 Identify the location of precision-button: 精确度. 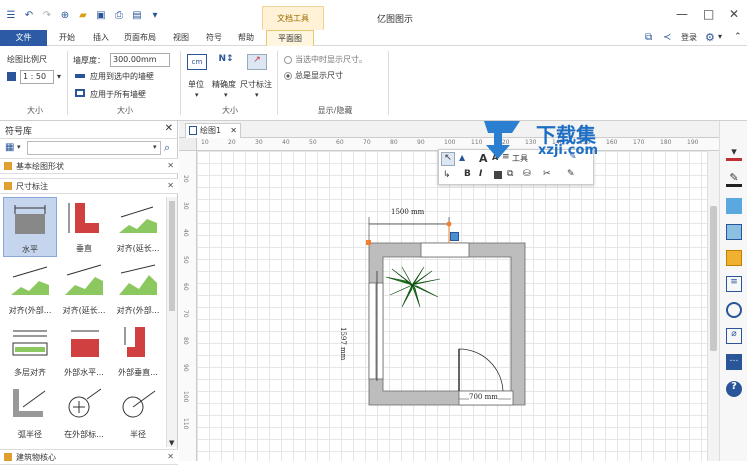
(224, 84).